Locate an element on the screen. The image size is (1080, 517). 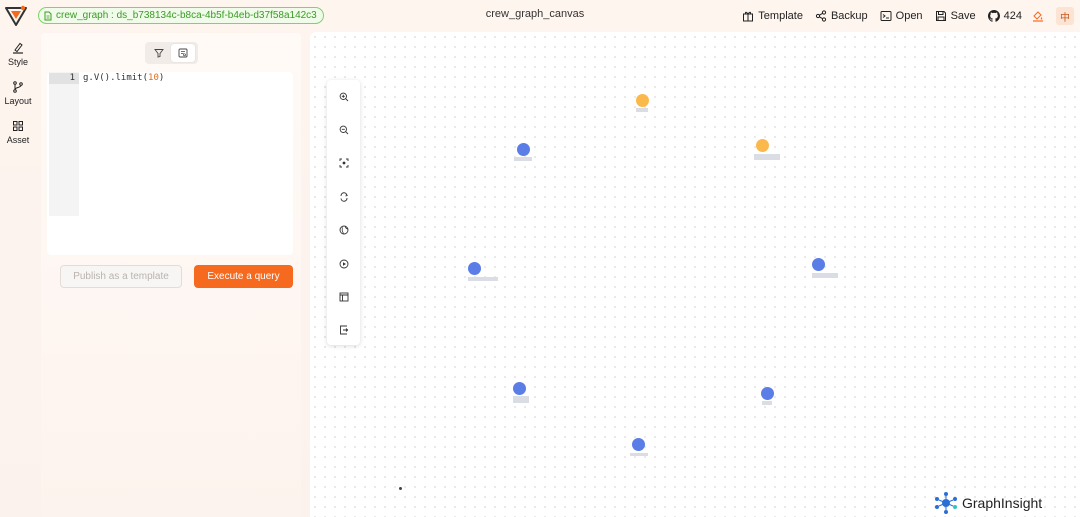
query-mode-toggle is located at coordinates (171, 53).